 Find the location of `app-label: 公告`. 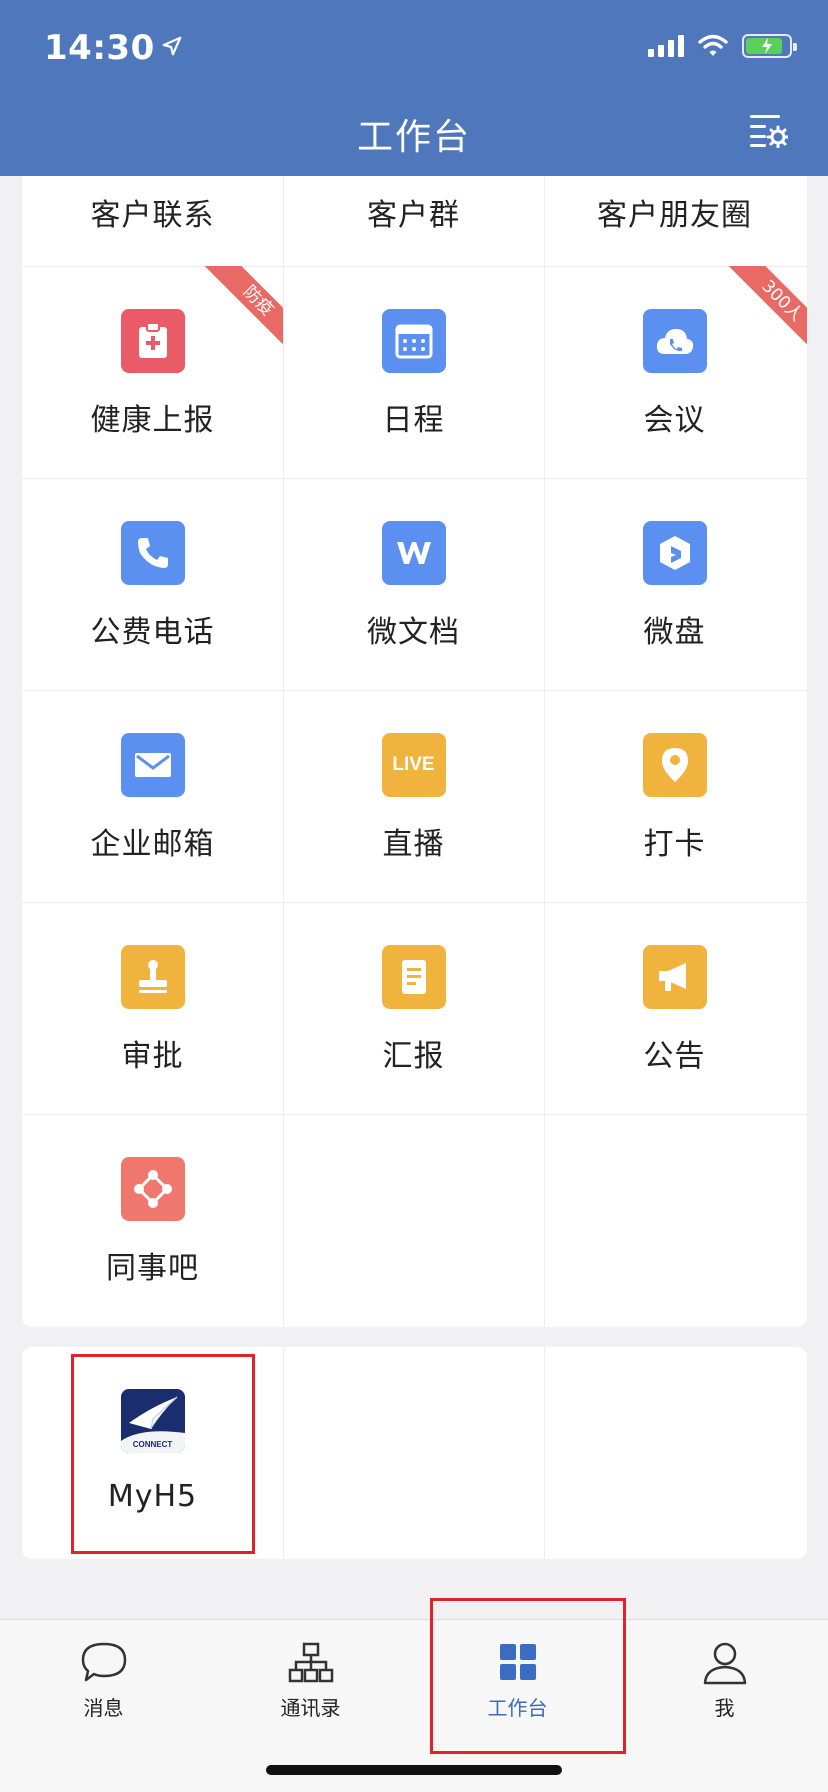

app-label: 公告 is located at coordinates (674, 1056).